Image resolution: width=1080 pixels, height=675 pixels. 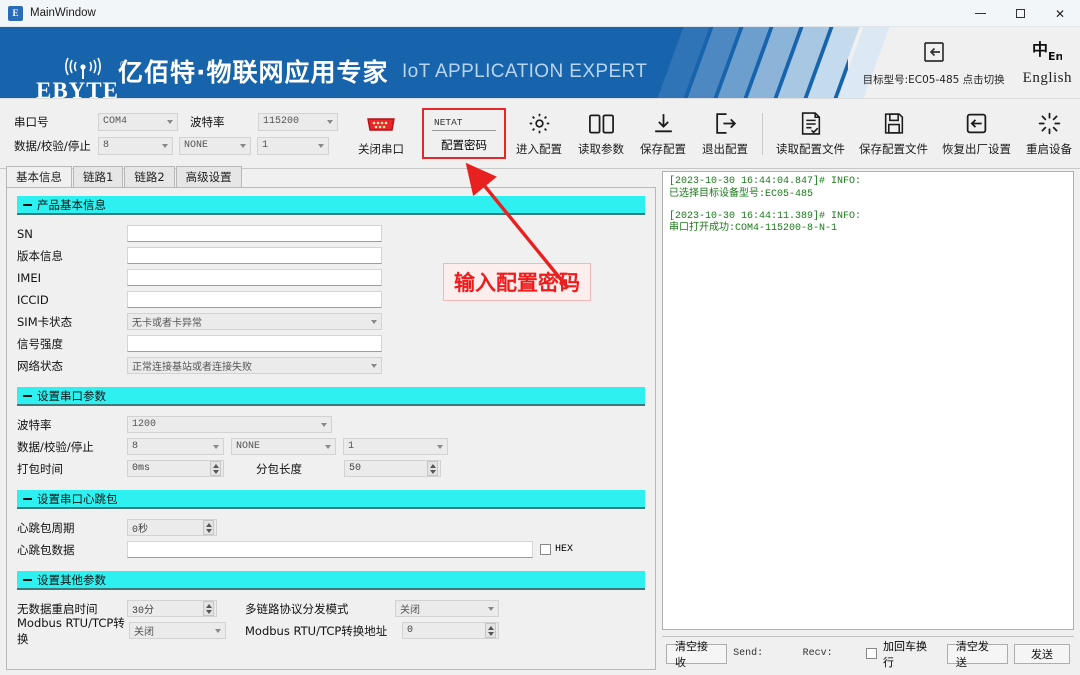 What do you see at coordinates (811, 124) in the screenshot?
I see `document-check-icon` at bounding box center [811, 124].